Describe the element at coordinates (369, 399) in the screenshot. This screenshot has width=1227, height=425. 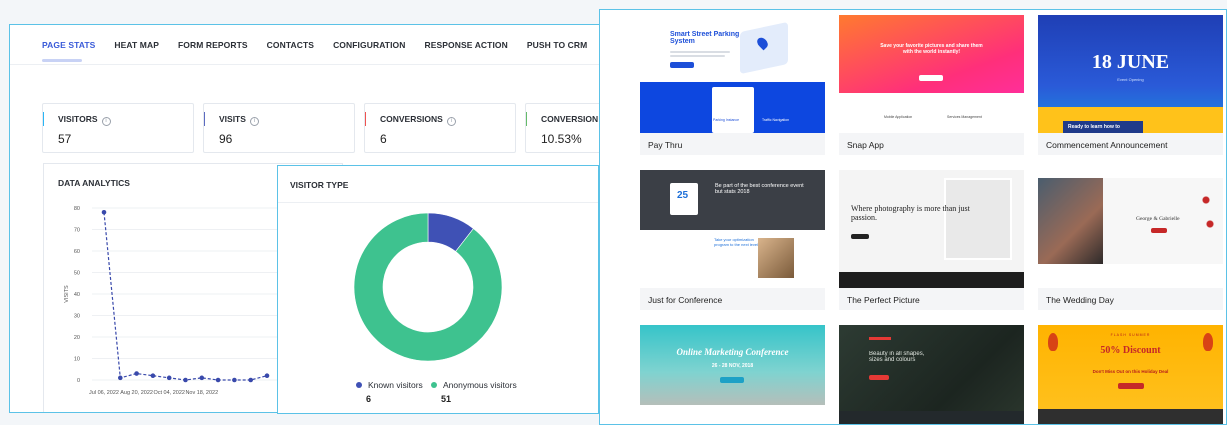
I see `known-visitors-count: 6` at that location.